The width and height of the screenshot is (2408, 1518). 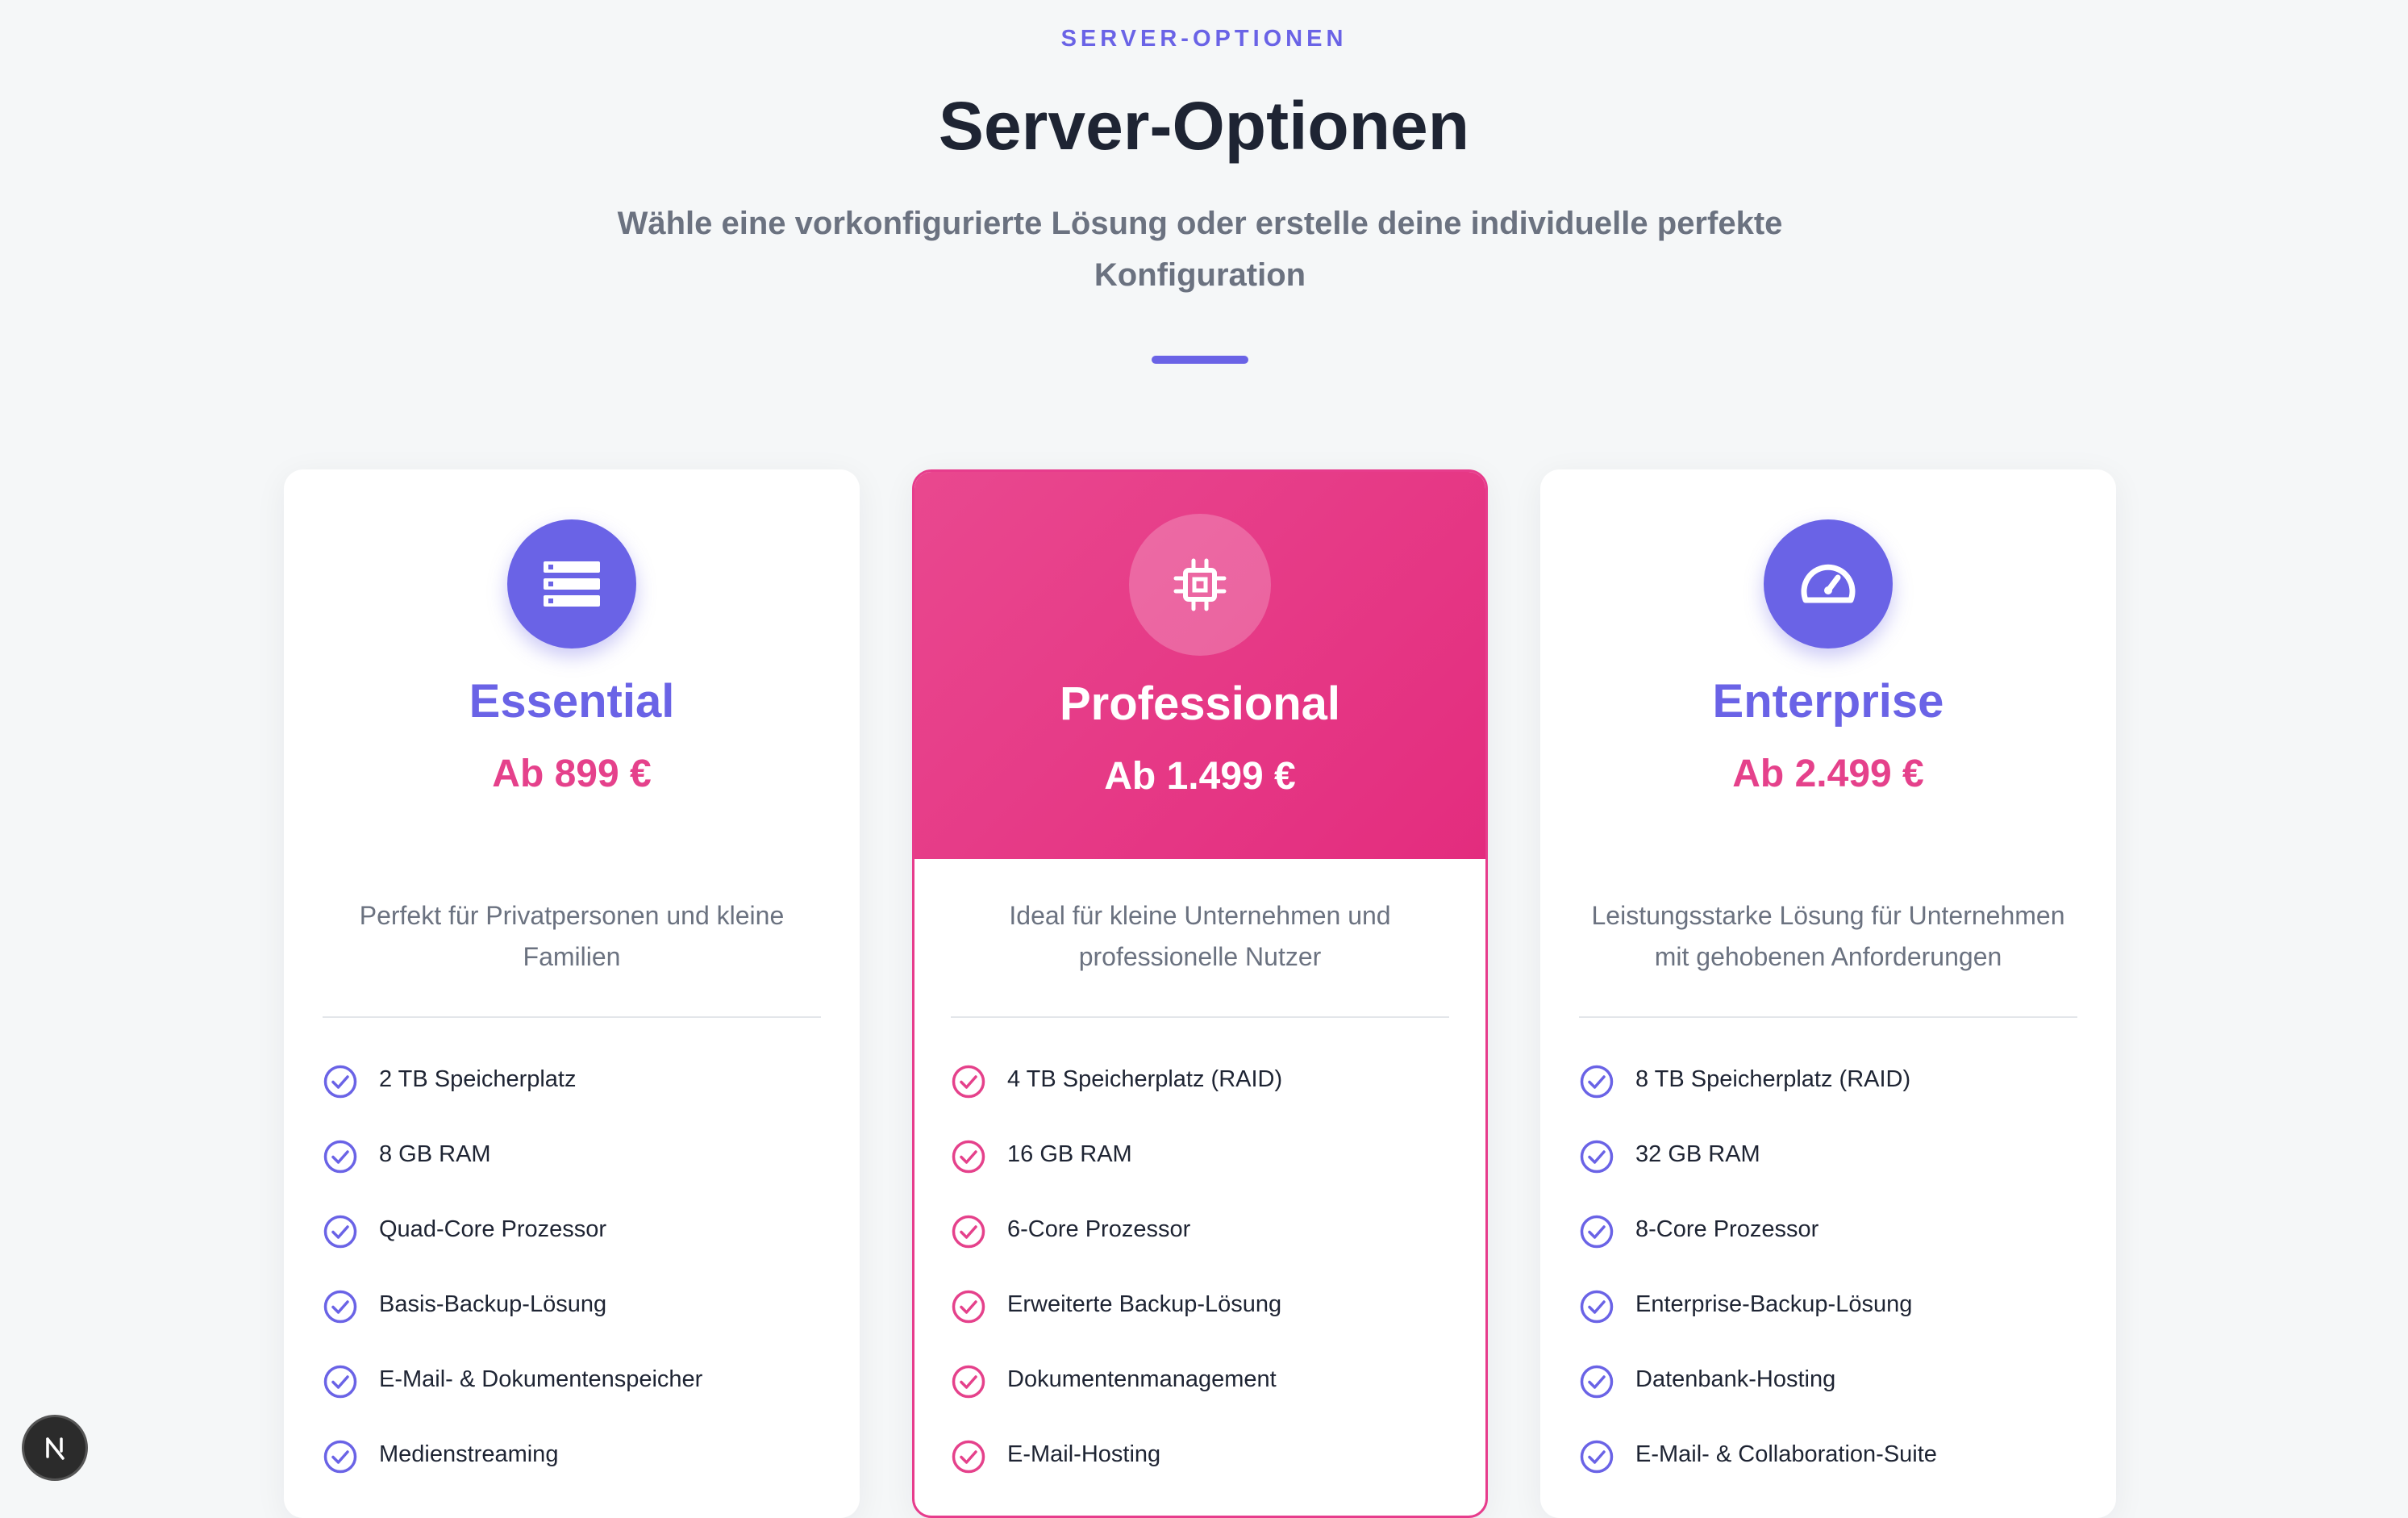 What do you see at coordinates (1828, 701) in the screenshot?
I see `plan-name: Enterprise` at bounding box center [1828, 701].